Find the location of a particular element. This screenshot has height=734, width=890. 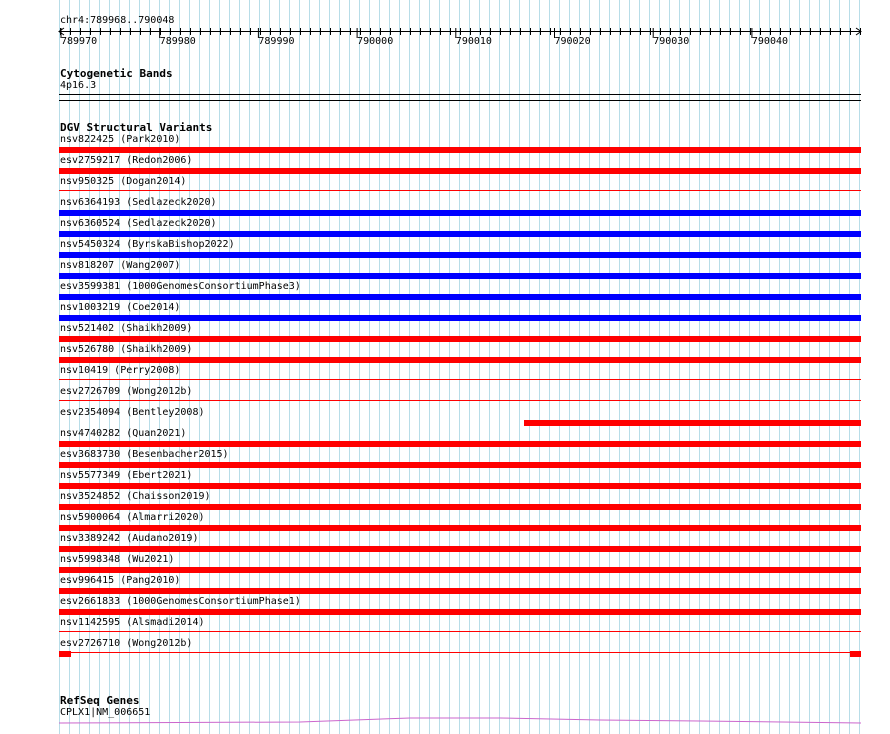

variant-label: esv3683730 (Besenbacher2015) is located at coordinates (144, 455).